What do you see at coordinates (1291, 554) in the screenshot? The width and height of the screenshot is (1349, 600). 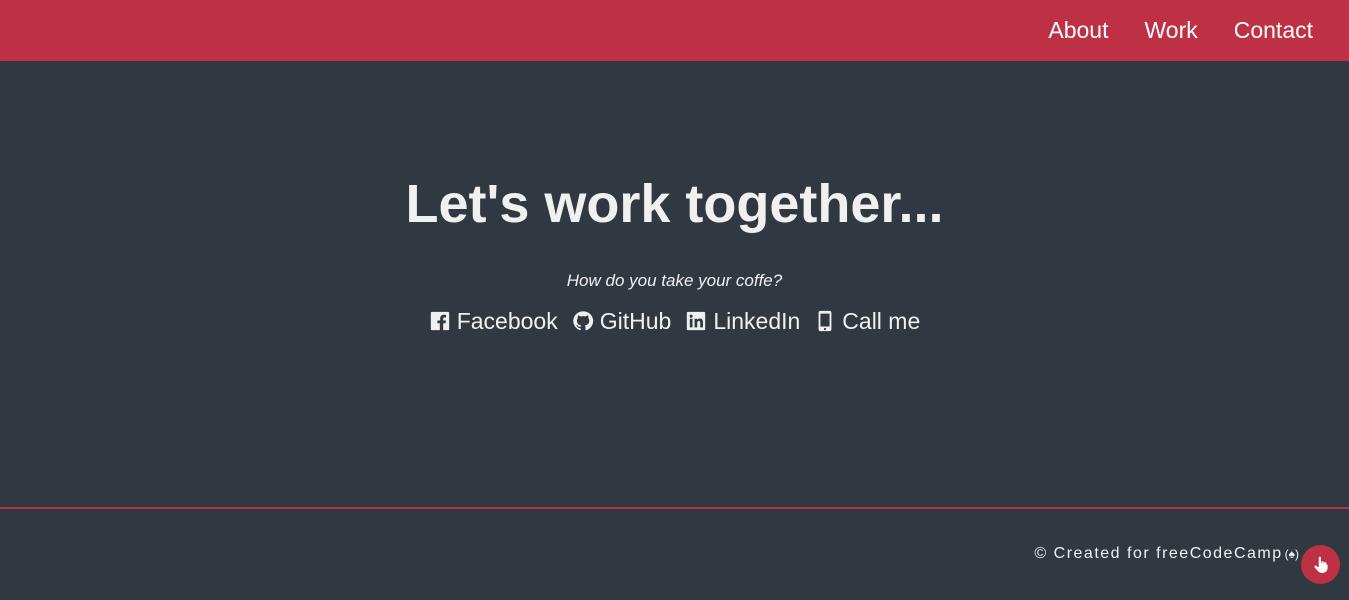 I see `freecodecamp-logo-icon: (♠)` at bounding box center [1291, 554].